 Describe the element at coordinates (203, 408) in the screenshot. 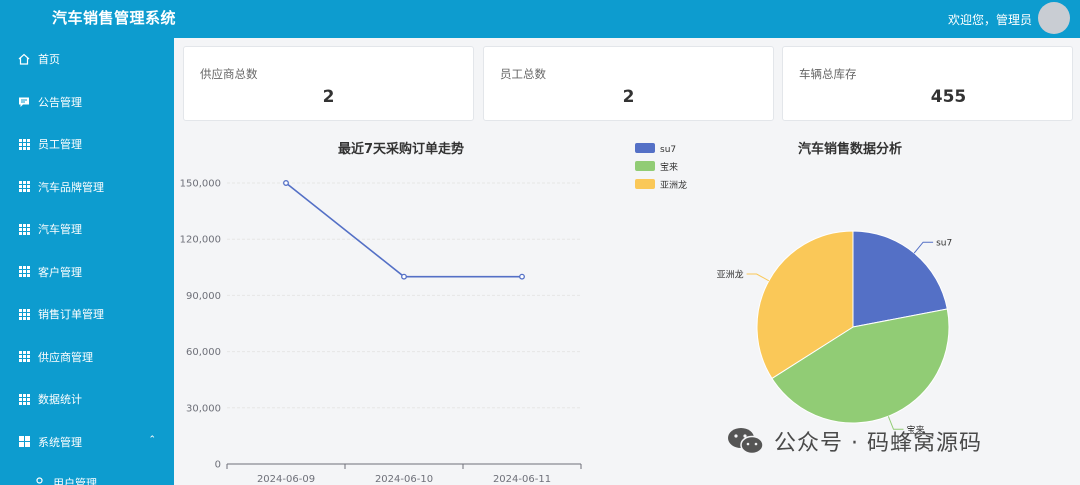

I see `y-tick-label: 30,000` at that location.